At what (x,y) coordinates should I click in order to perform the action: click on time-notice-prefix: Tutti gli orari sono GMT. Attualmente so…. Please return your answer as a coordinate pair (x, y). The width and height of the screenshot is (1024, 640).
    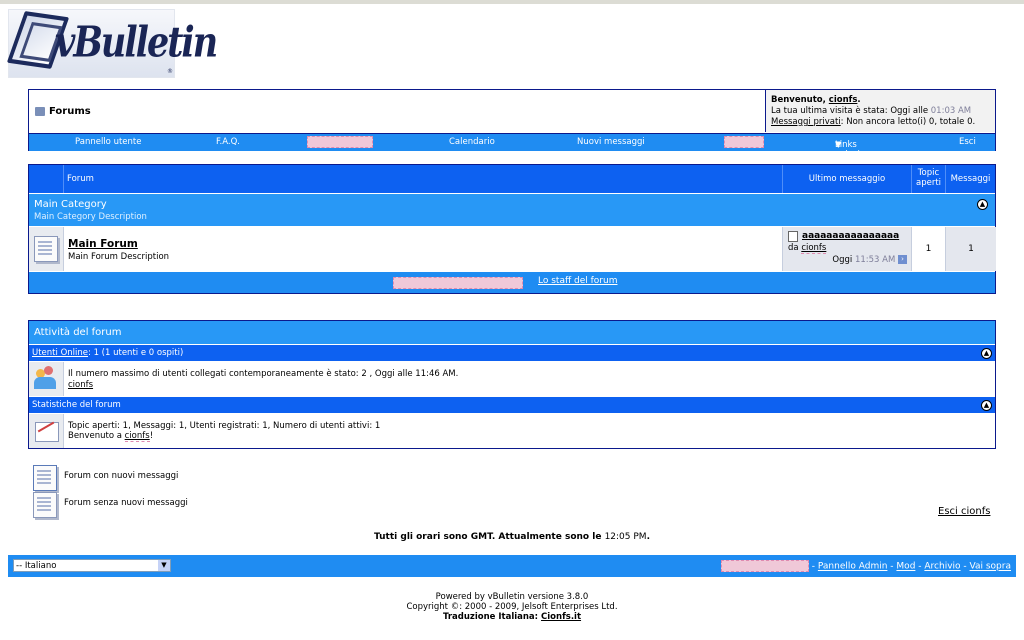
    Looking at the image, I should click on (489, 537).